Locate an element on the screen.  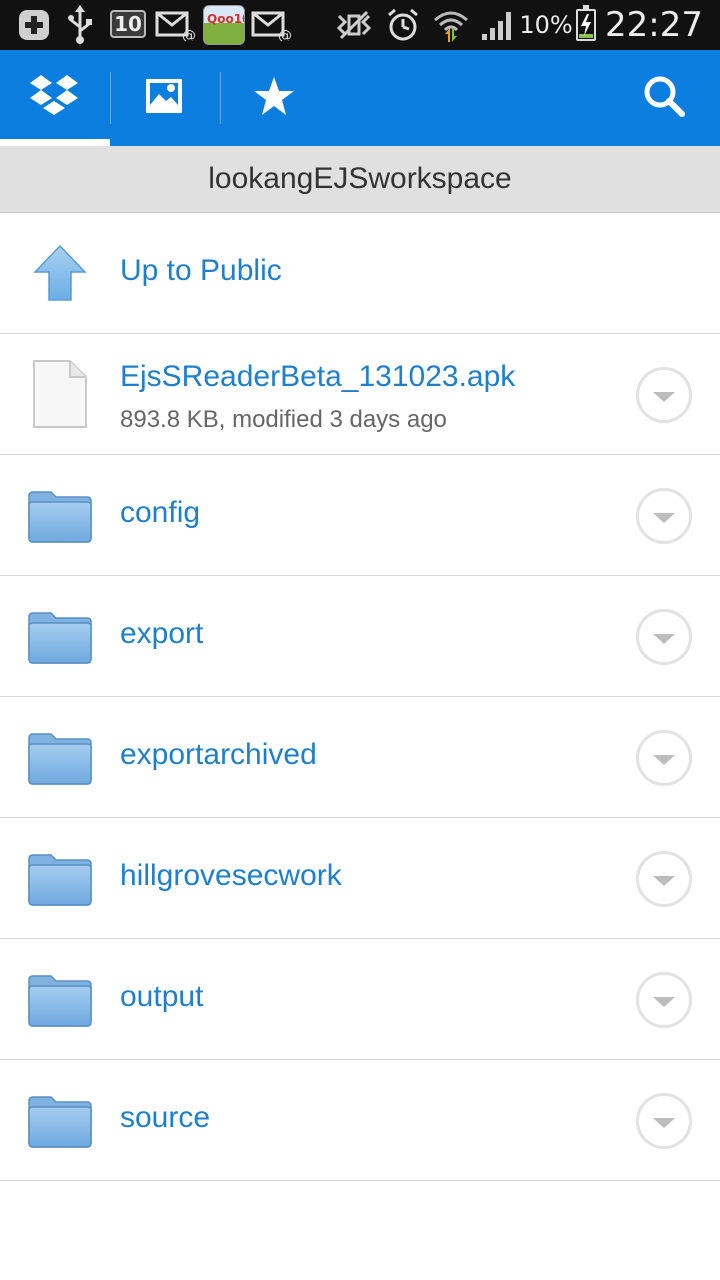
usb-icon is located at coordinates (80, 25).